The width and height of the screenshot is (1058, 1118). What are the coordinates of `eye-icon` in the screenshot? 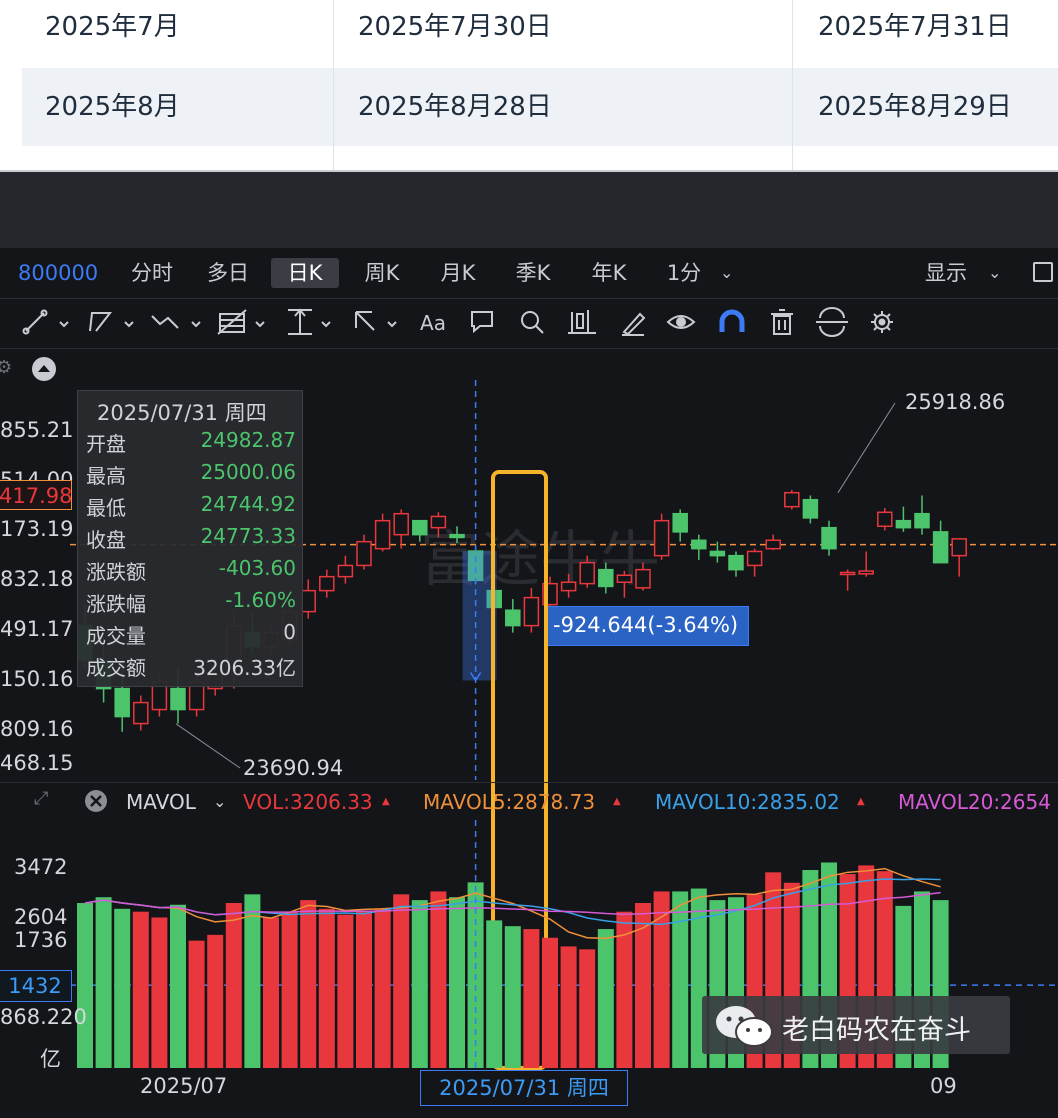 It's located at (681, 322).